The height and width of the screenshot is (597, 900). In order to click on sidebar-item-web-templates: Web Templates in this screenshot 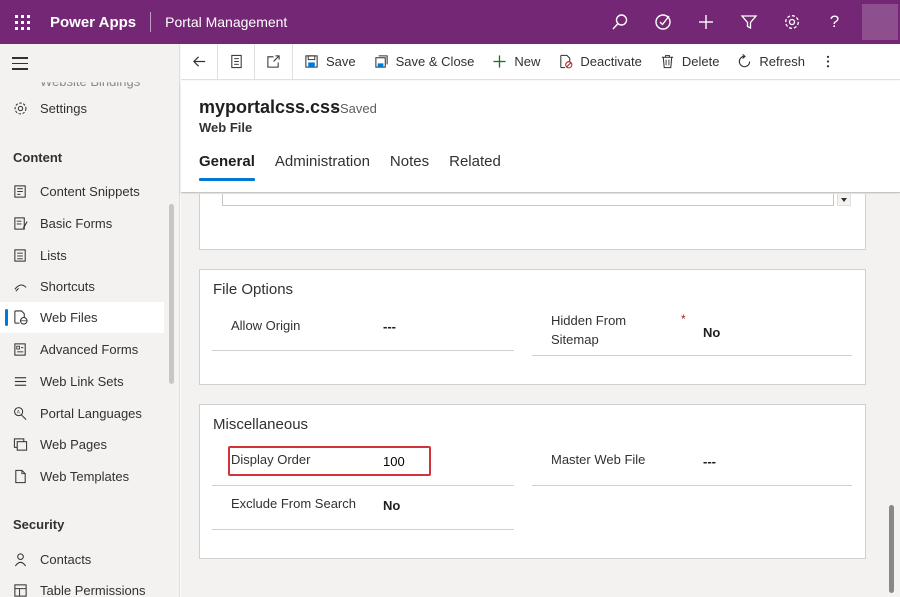, I will do `click(82, 476)`.